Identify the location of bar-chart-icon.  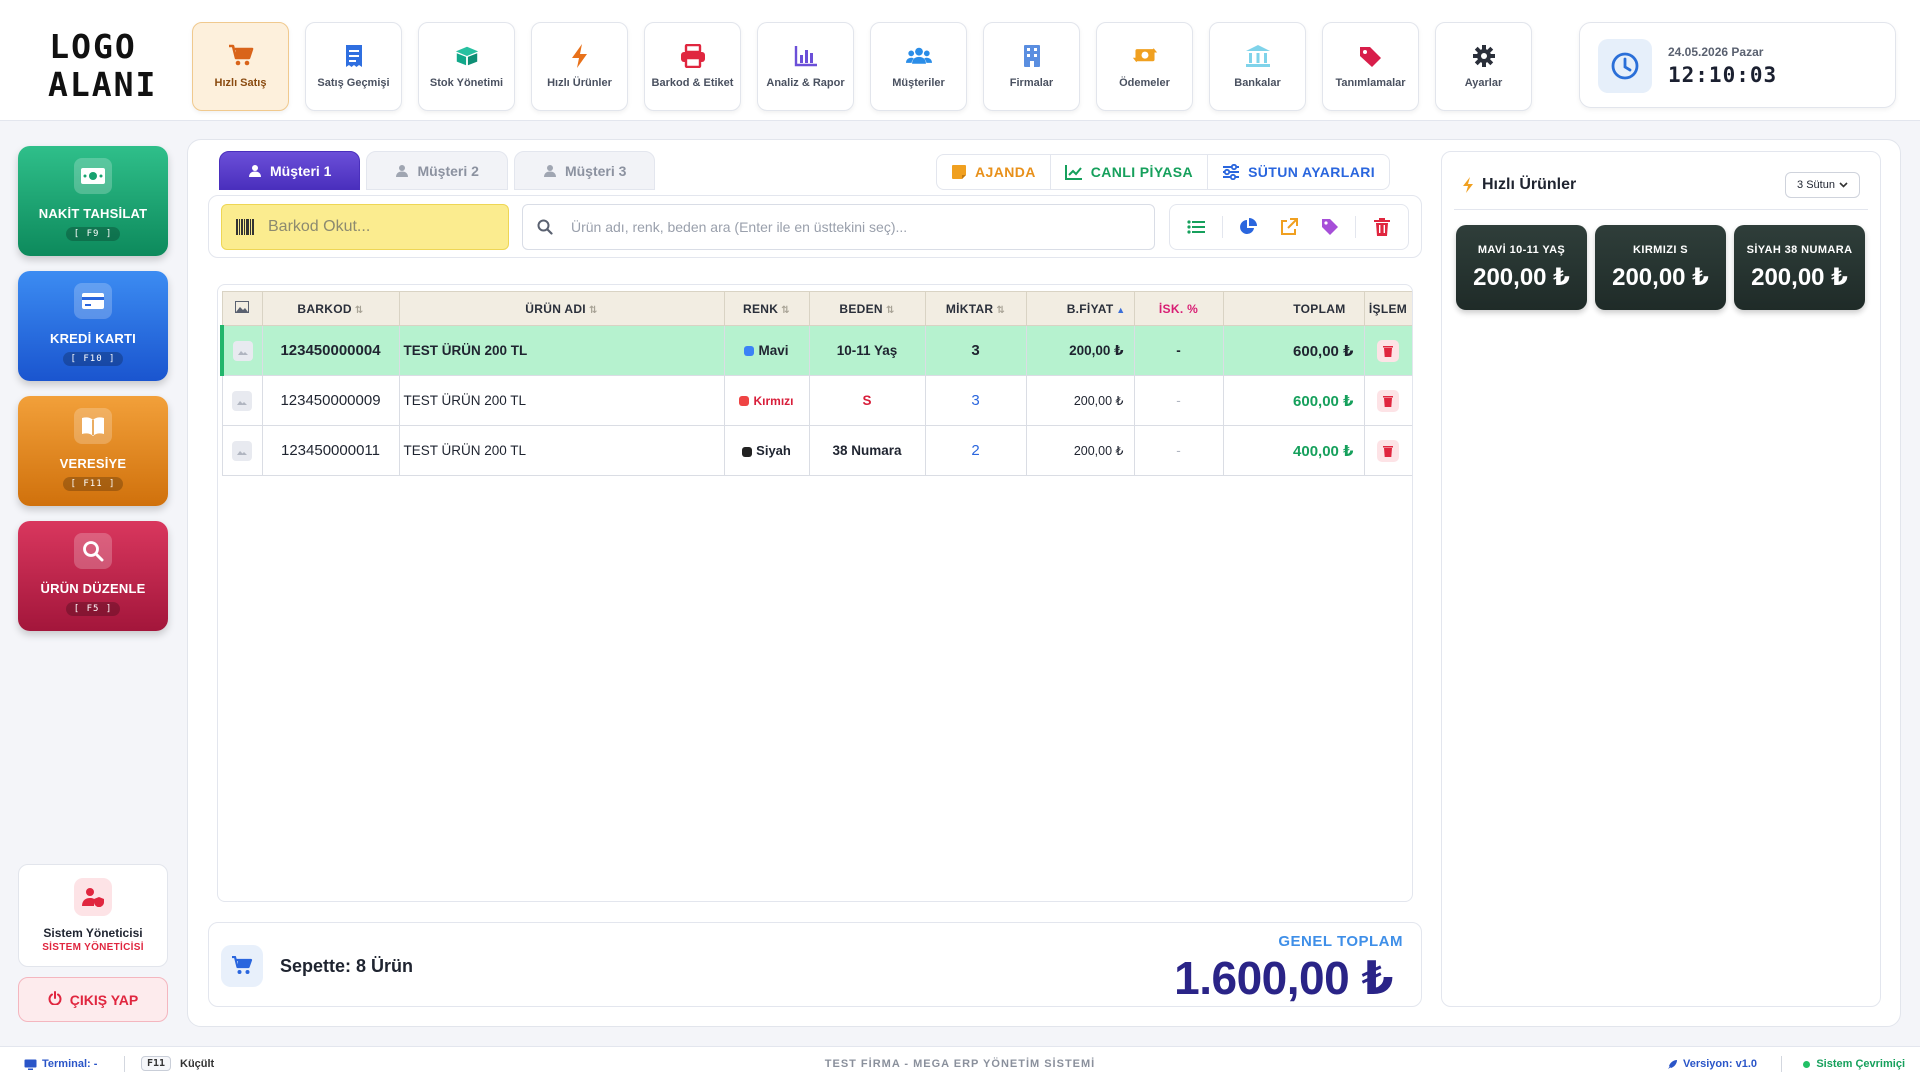
(806, 56).